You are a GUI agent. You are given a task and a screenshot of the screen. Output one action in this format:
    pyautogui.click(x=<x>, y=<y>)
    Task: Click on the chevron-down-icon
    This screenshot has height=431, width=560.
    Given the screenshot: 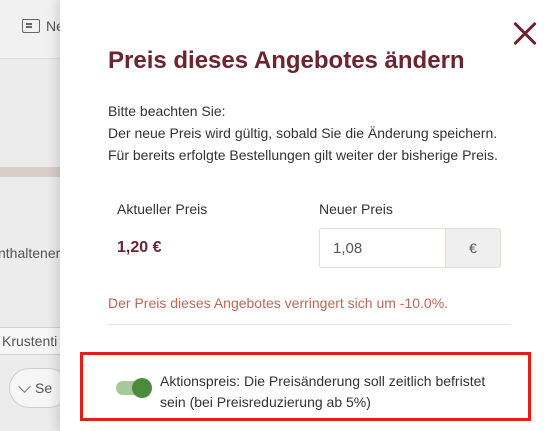 What is the action you would take?
    pyautogui.click(x=24, y=386)
    